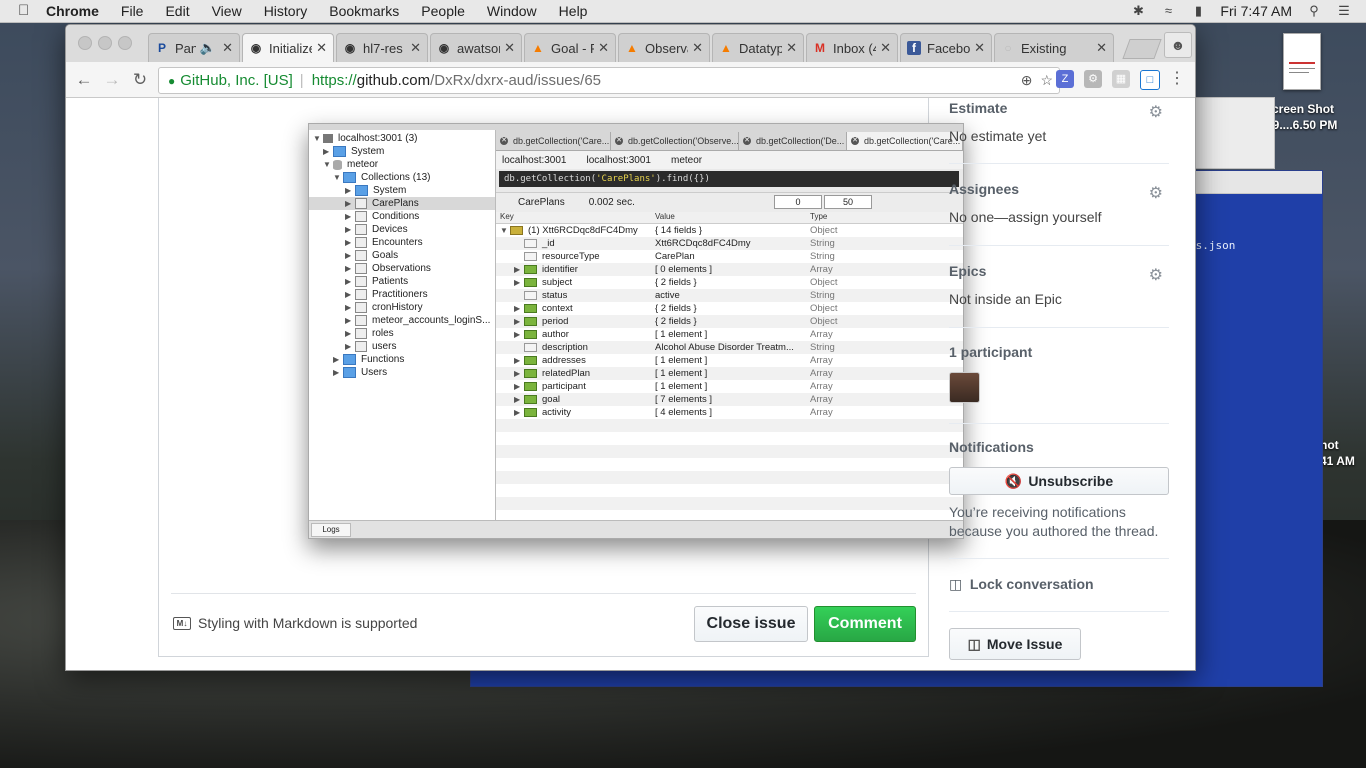  I want to click on menu-edit: Edit, so click(177, 11).